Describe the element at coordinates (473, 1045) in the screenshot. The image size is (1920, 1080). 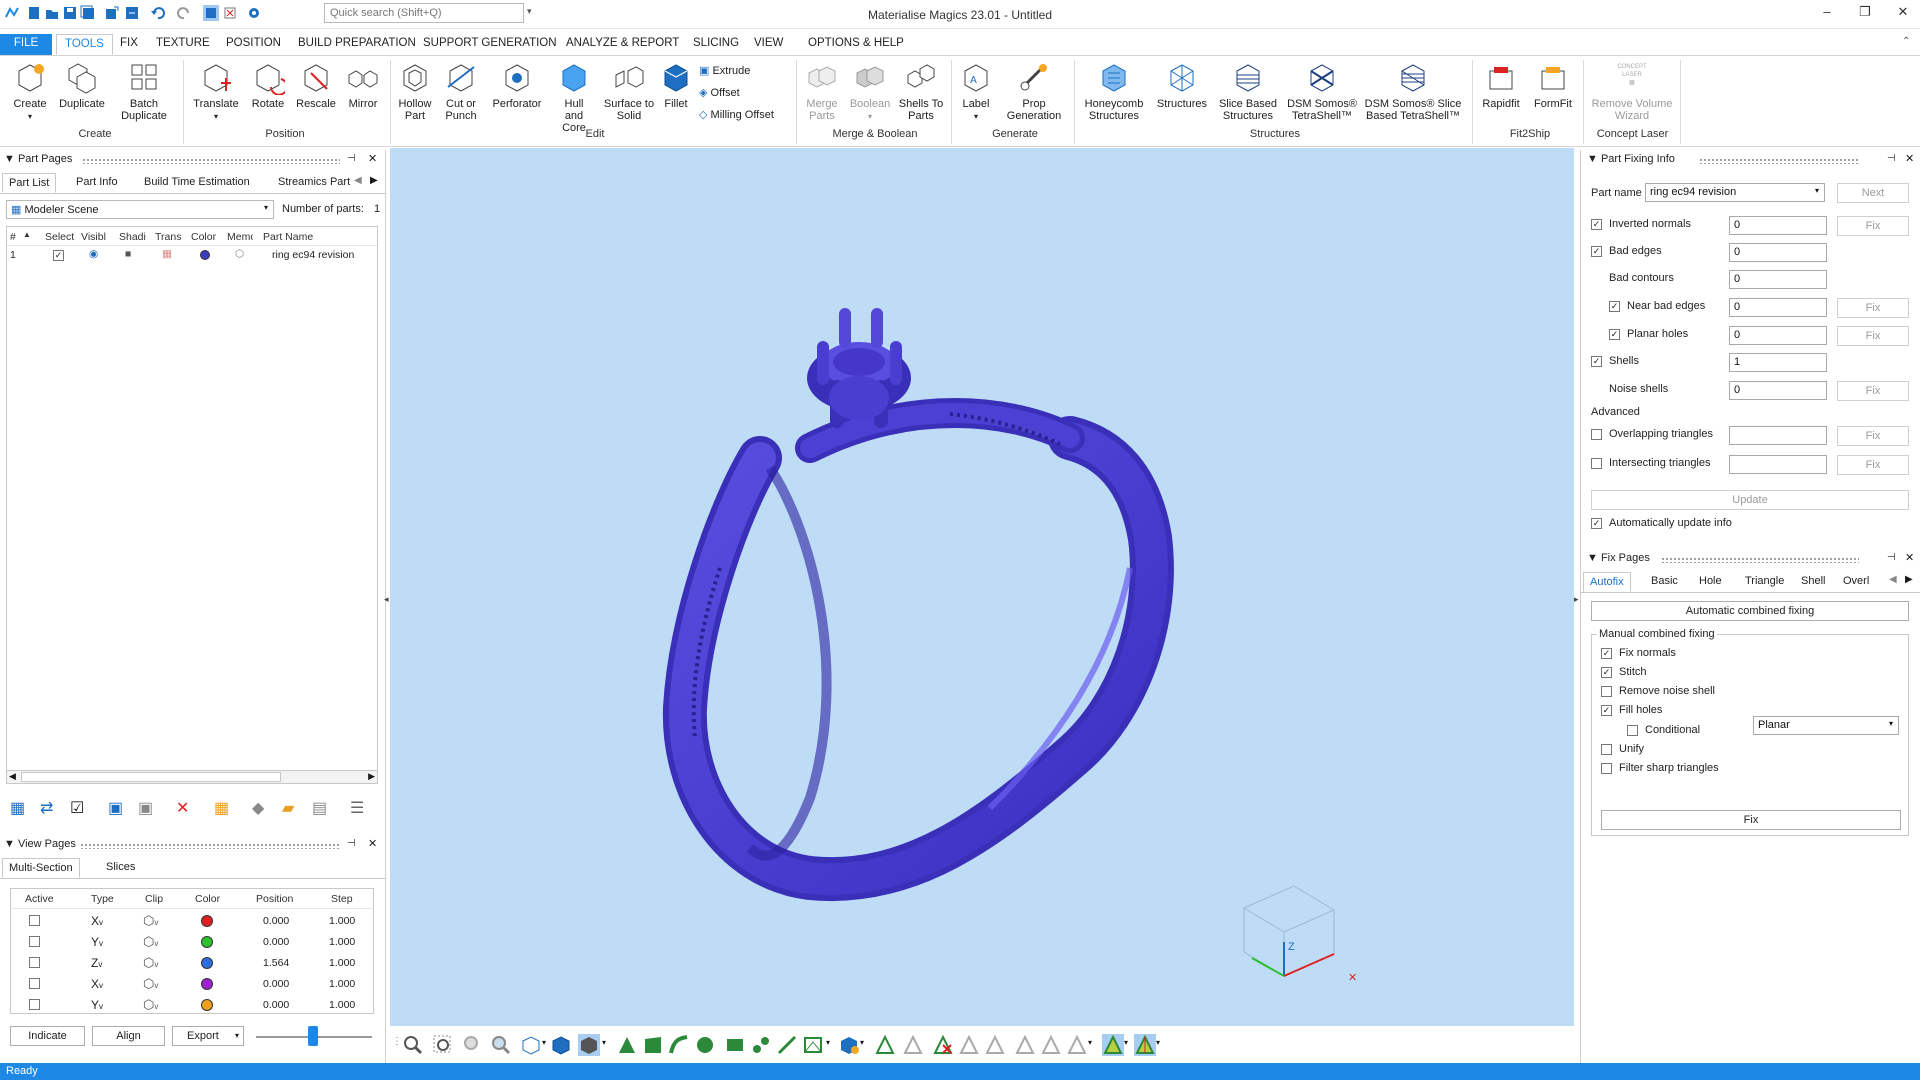
I see `zoom-in-icon` at that location.